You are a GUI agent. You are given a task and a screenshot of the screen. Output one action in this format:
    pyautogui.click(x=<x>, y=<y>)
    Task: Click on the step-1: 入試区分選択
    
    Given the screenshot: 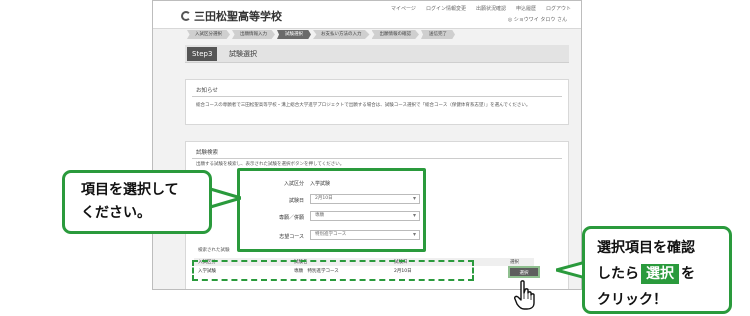 What is the action you would take?
    pyautogui.click(x=208, y=34)
    